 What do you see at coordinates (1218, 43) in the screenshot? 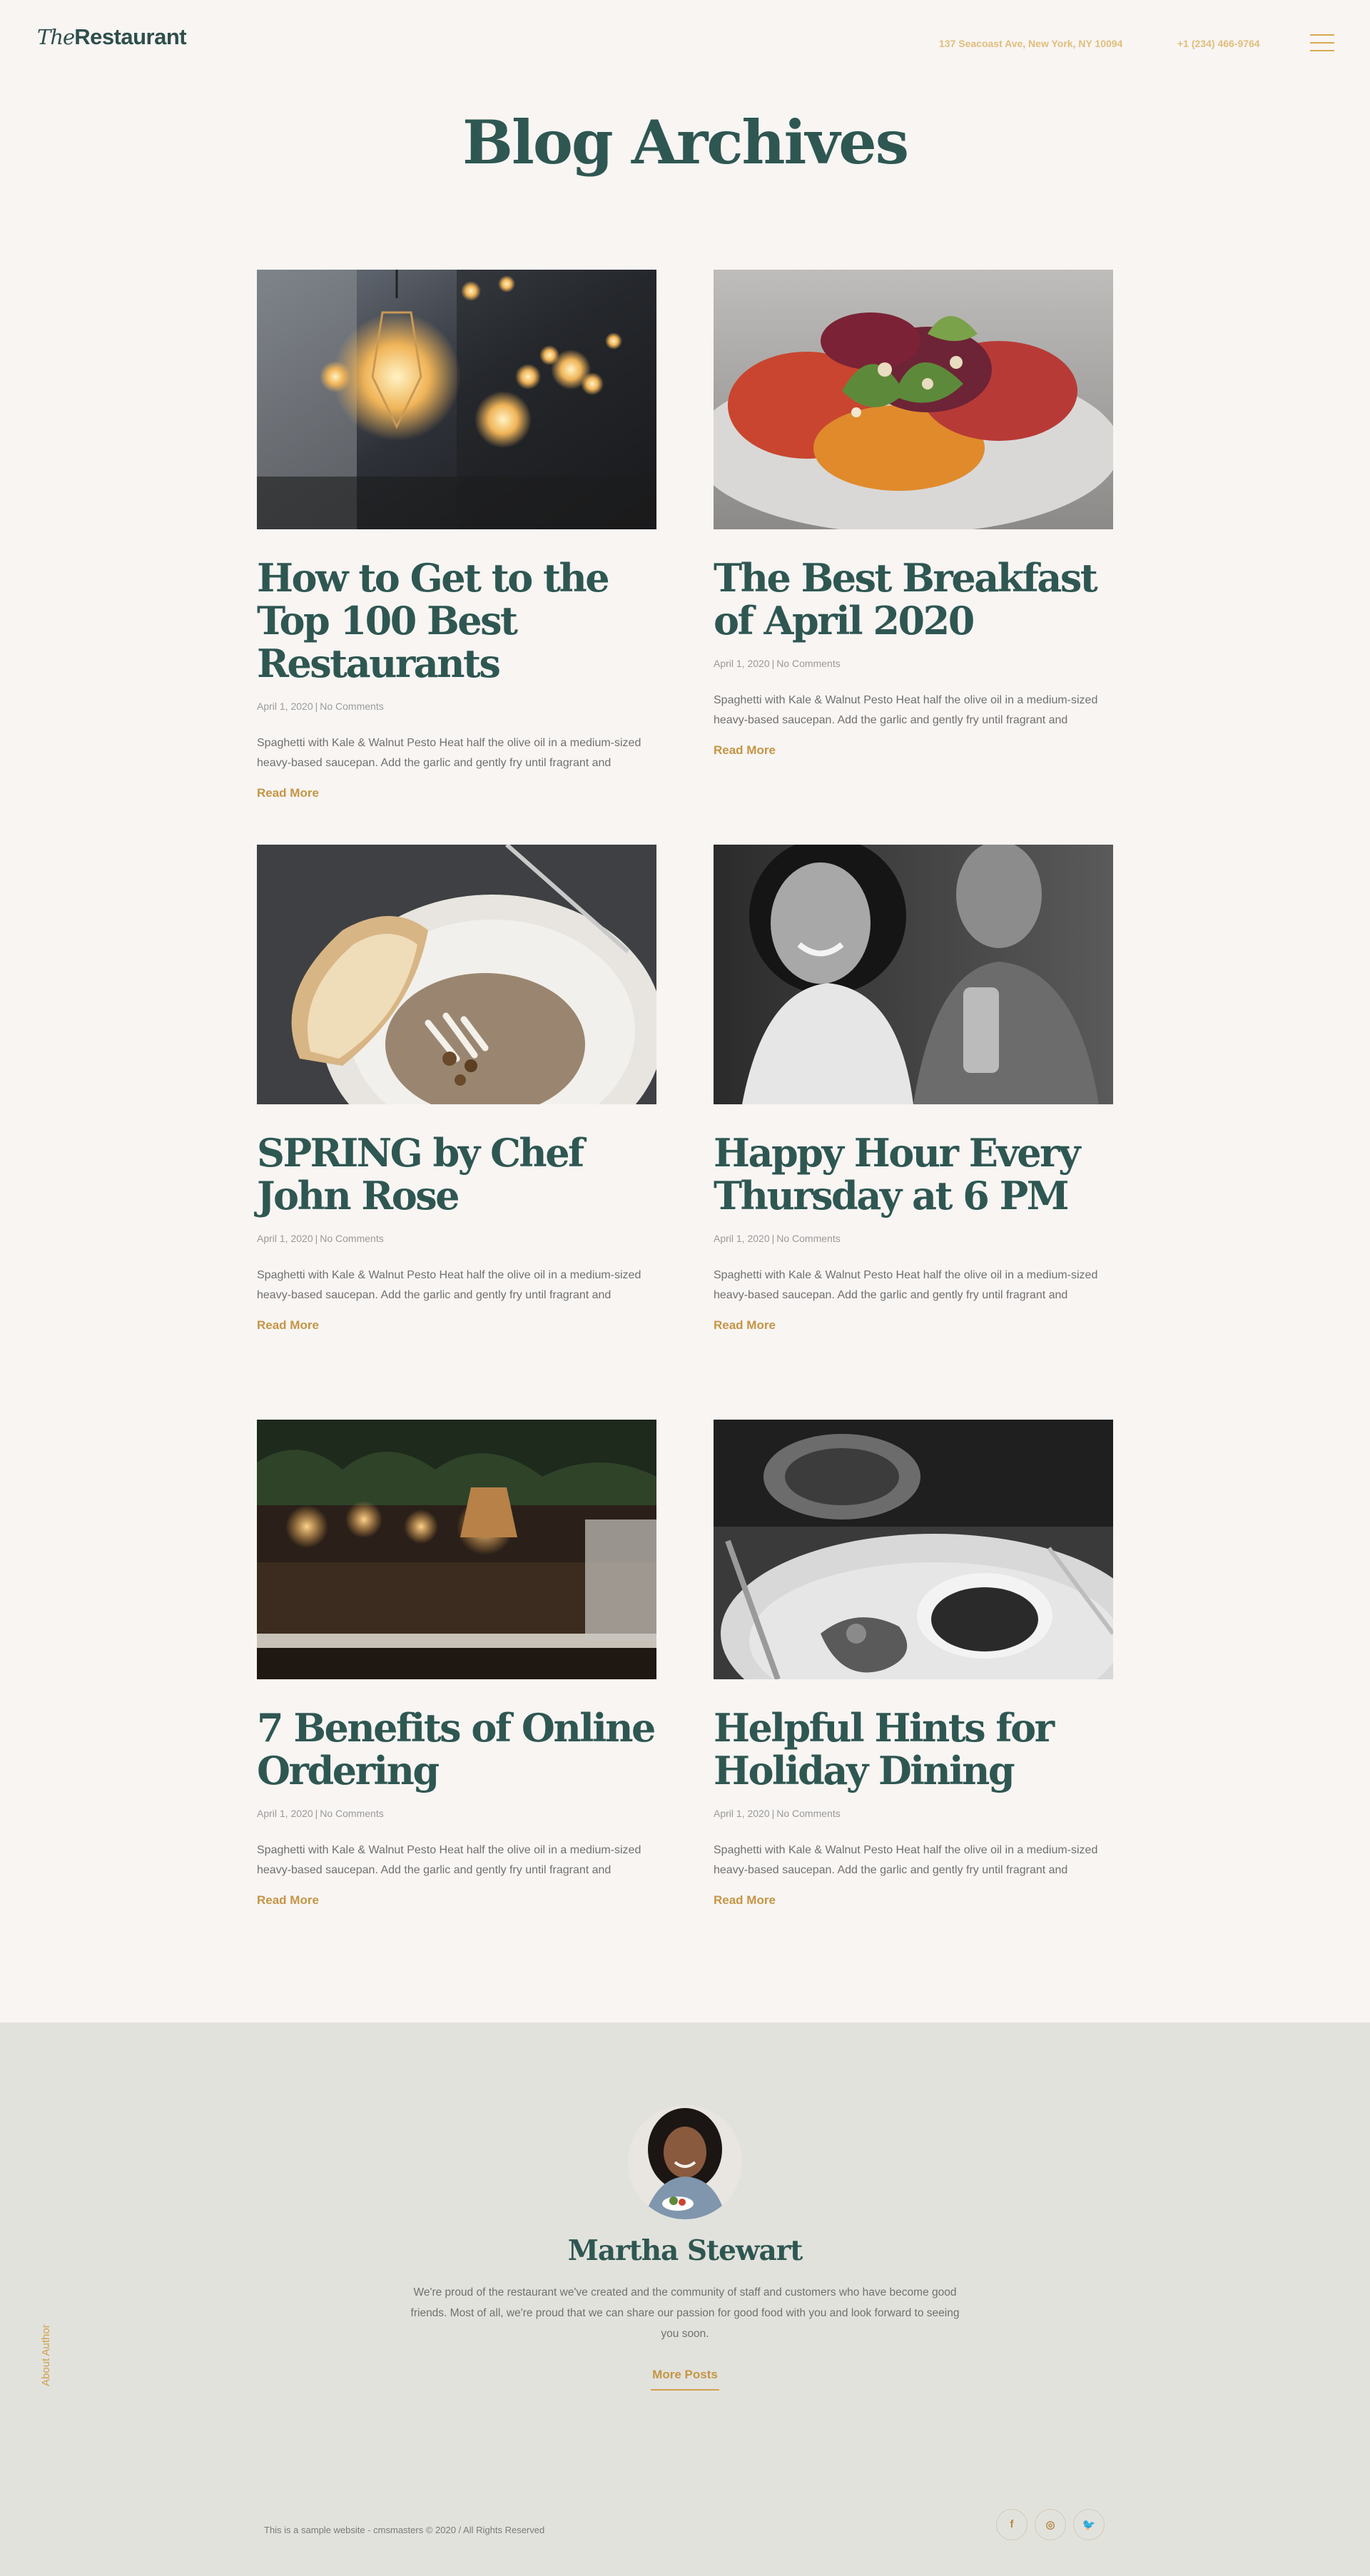
I see `header-phone: +1 (234) 466-9764` at bounding box center [1218, 43].